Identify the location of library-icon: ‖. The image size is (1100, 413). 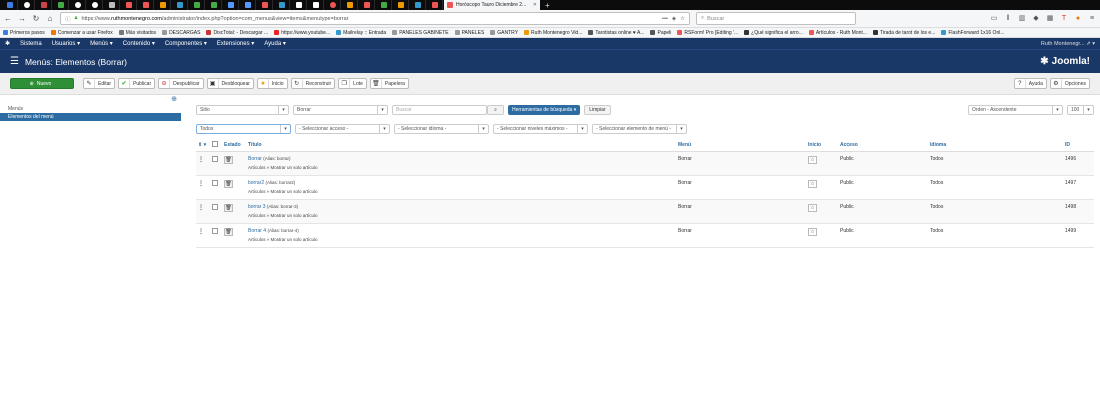
(1008, 19).